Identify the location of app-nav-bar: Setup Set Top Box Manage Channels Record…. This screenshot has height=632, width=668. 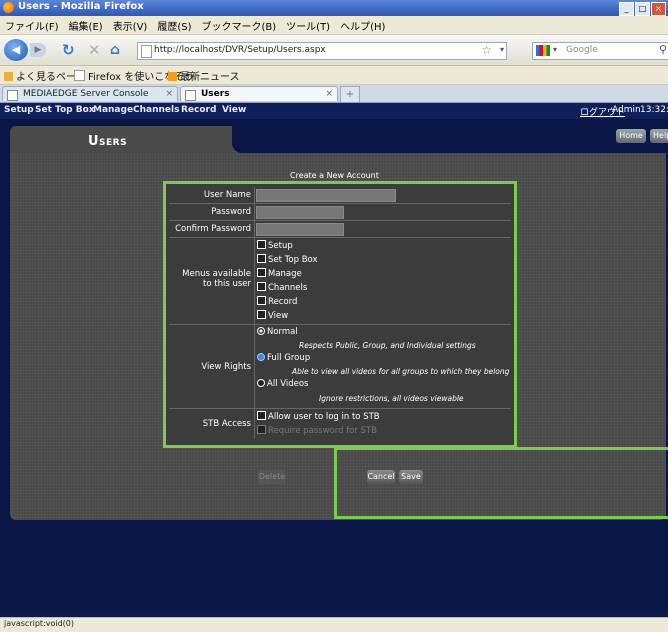
(334, 111).